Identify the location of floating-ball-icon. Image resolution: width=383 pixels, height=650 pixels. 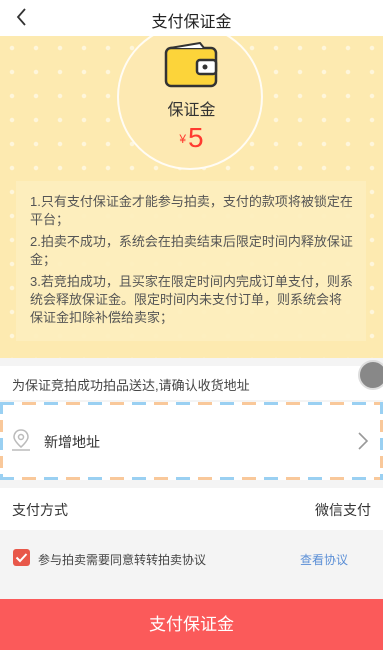
(370, 375).